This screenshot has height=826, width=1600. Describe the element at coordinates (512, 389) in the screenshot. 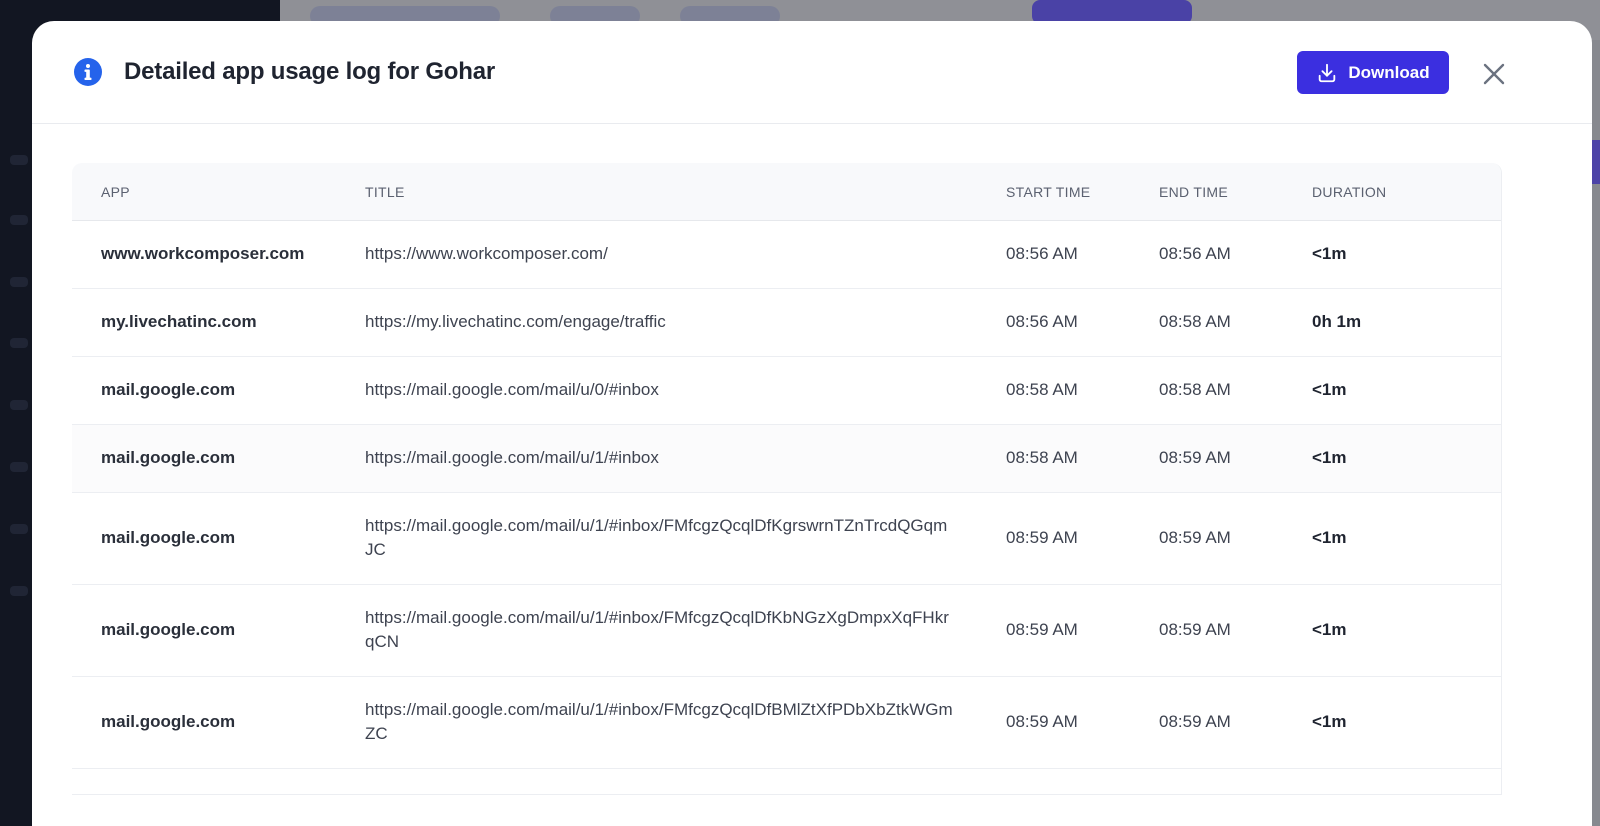

I see `row-title: https://mail.google.com/mail/u/0/#inbox` at that location.